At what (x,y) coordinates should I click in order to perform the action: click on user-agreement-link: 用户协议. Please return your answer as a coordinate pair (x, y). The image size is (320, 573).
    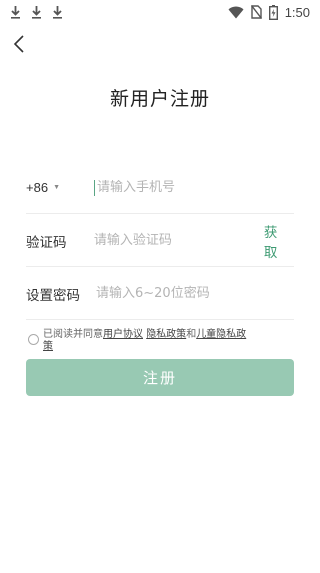
    Looking at the image, I should click on (123, 334).